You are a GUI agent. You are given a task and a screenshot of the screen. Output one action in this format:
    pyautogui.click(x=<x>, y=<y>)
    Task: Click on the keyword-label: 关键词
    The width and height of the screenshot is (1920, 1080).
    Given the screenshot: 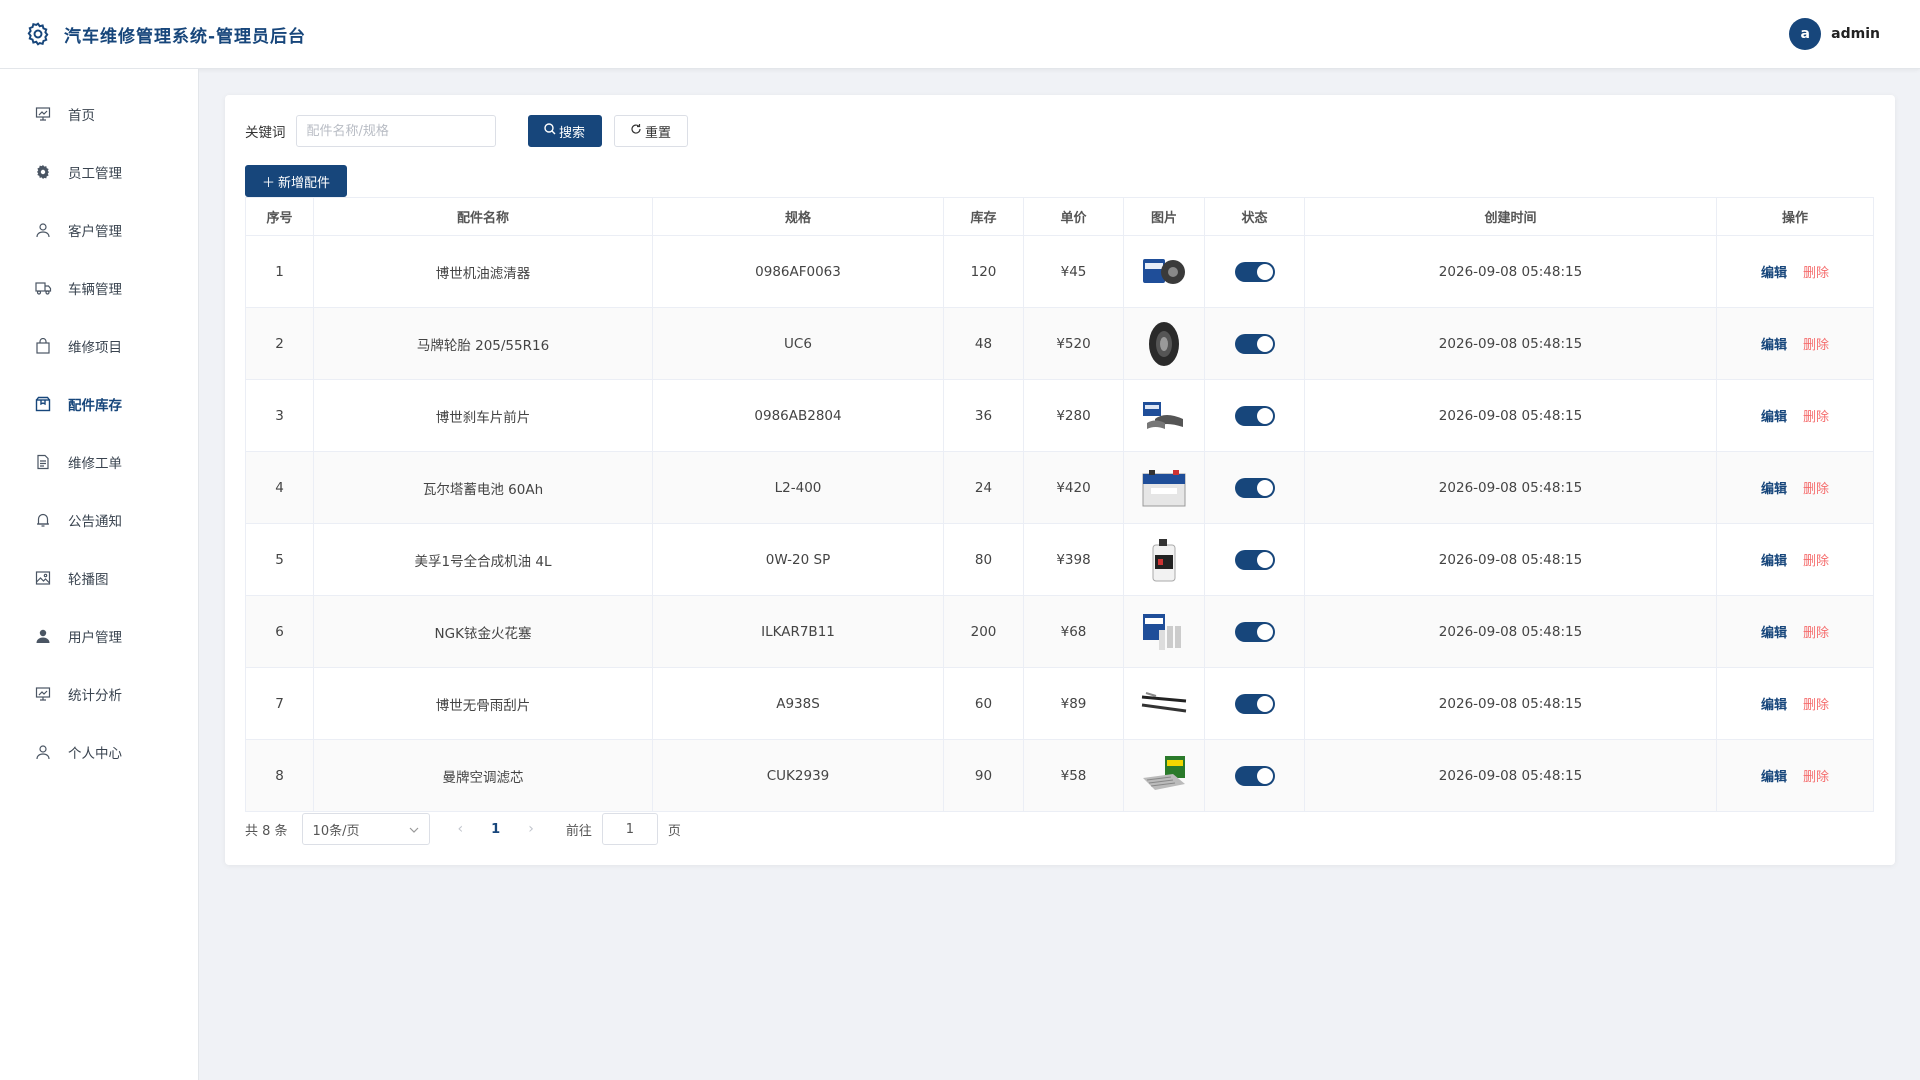 What is the action you would take?
    pyautogui.click(x=265, y=133)
    